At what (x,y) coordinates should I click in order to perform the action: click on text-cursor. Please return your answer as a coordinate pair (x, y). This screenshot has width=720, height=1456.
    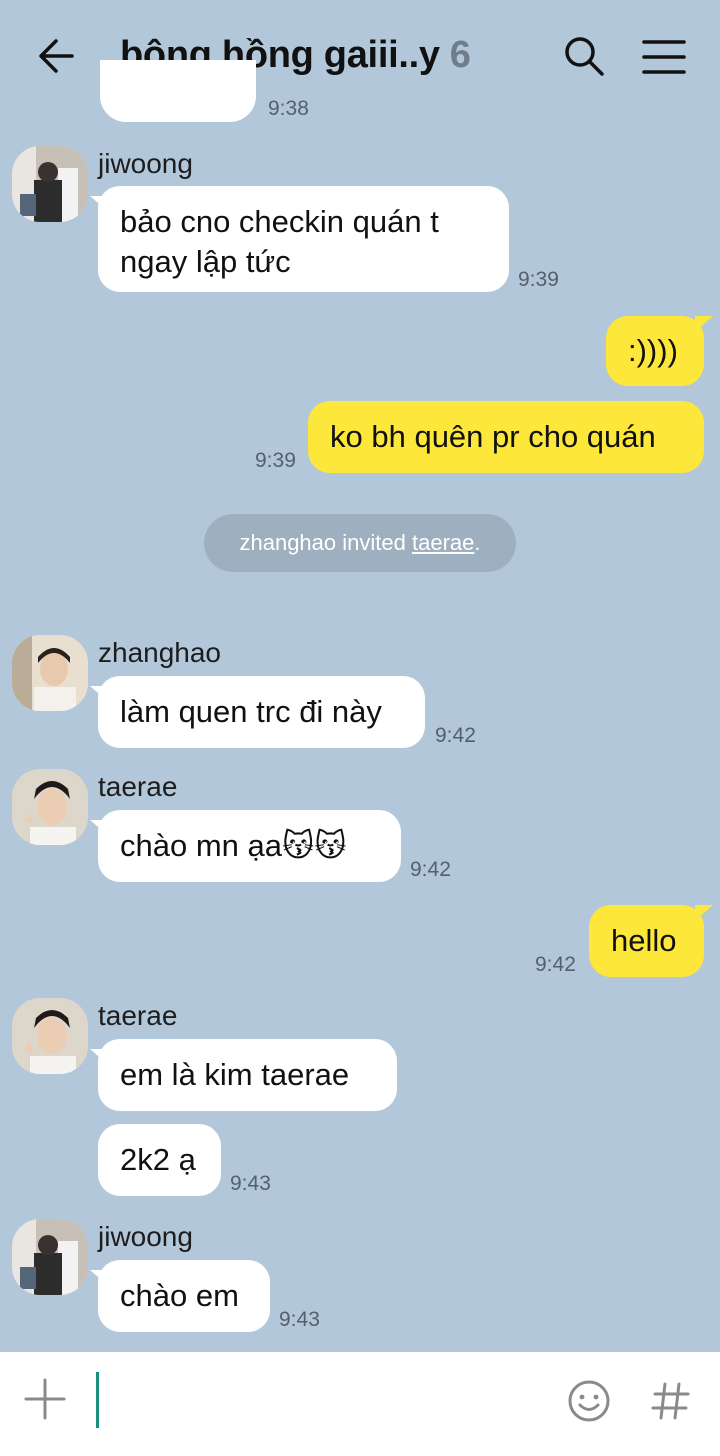
    Looking at the image, I should click on (97, 1400).